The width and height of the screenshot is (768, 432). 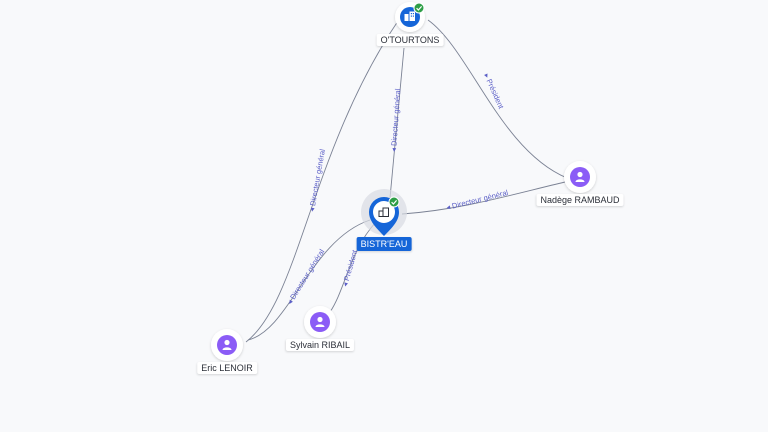 What do you see at coordinates (410, 17) in the screenshot?
I see `node-otourtons` at bounding box center [410, 17].